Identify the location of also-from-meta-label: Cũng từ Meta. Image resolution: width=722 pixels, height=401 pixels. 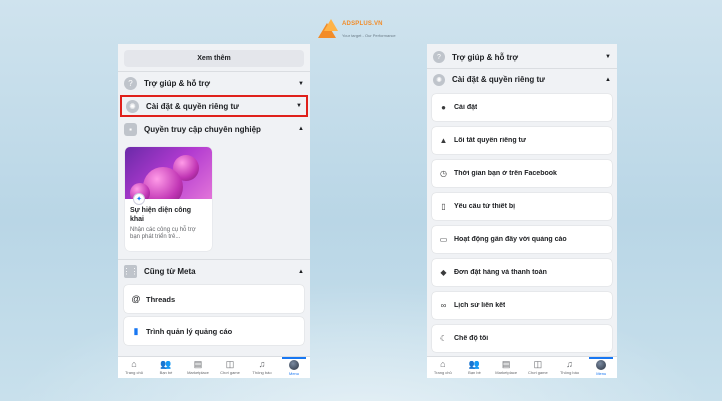
(170, 271).